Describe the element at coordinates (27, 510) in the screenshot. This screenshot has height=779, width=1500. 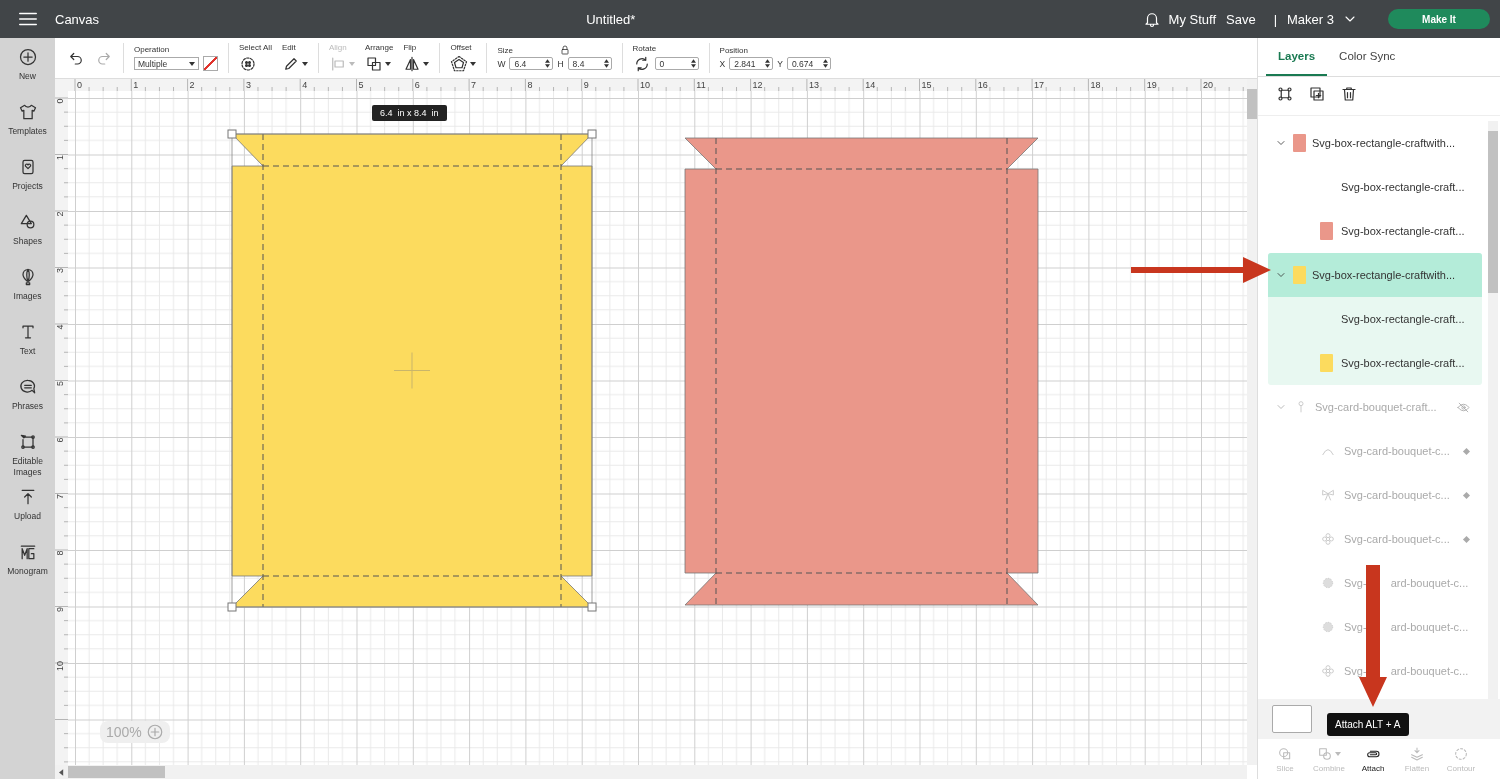
I see `sidebar-item: Upload` at that location.